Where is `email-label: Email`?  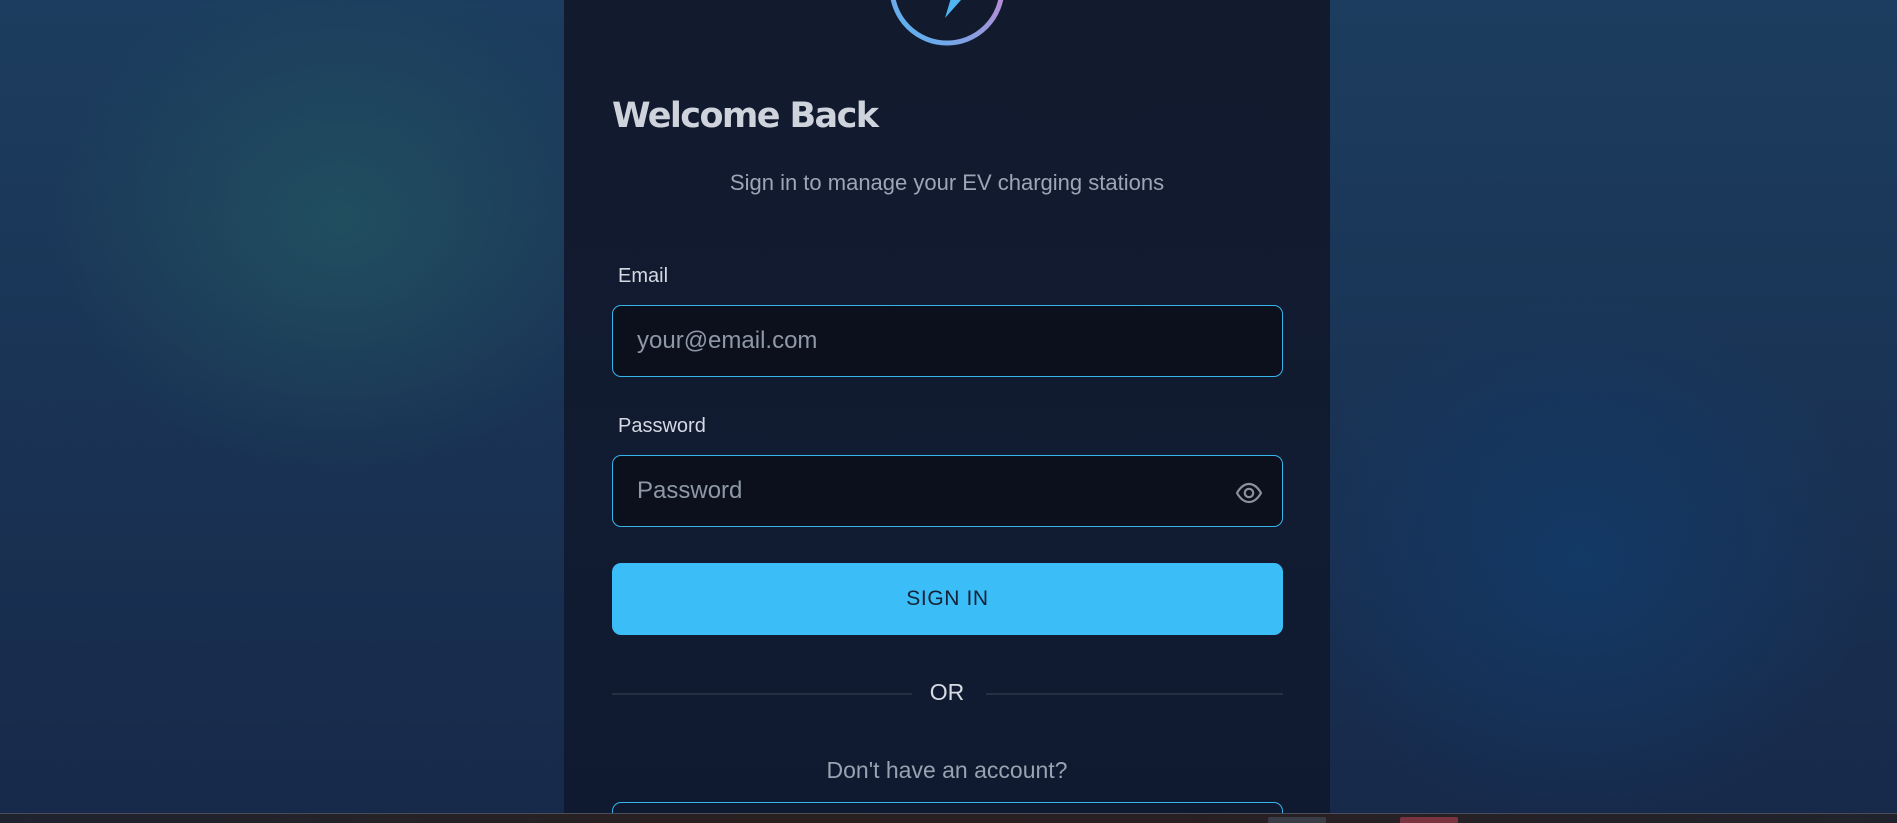
email-label: Email is located at coordinates (643, 276).